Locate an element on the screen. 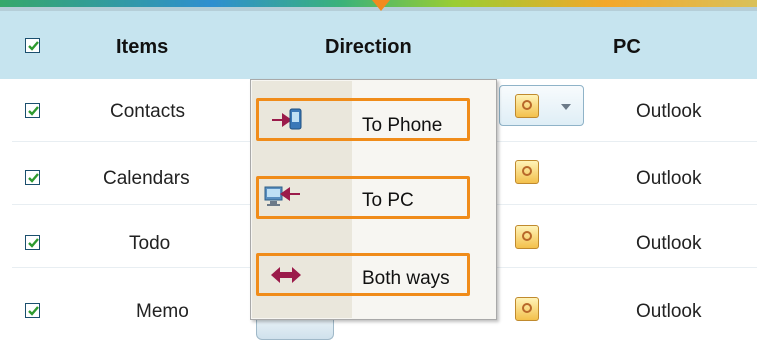  to-phone-icon is located at coordinates (287, 119).